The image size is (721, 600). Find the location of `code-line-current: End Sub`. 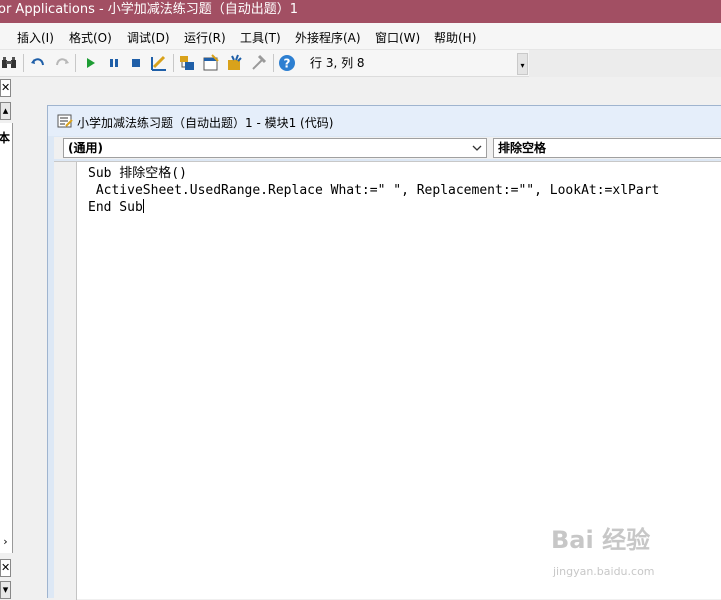

code-line-current: End Sub is located at coordinates (373, 207).